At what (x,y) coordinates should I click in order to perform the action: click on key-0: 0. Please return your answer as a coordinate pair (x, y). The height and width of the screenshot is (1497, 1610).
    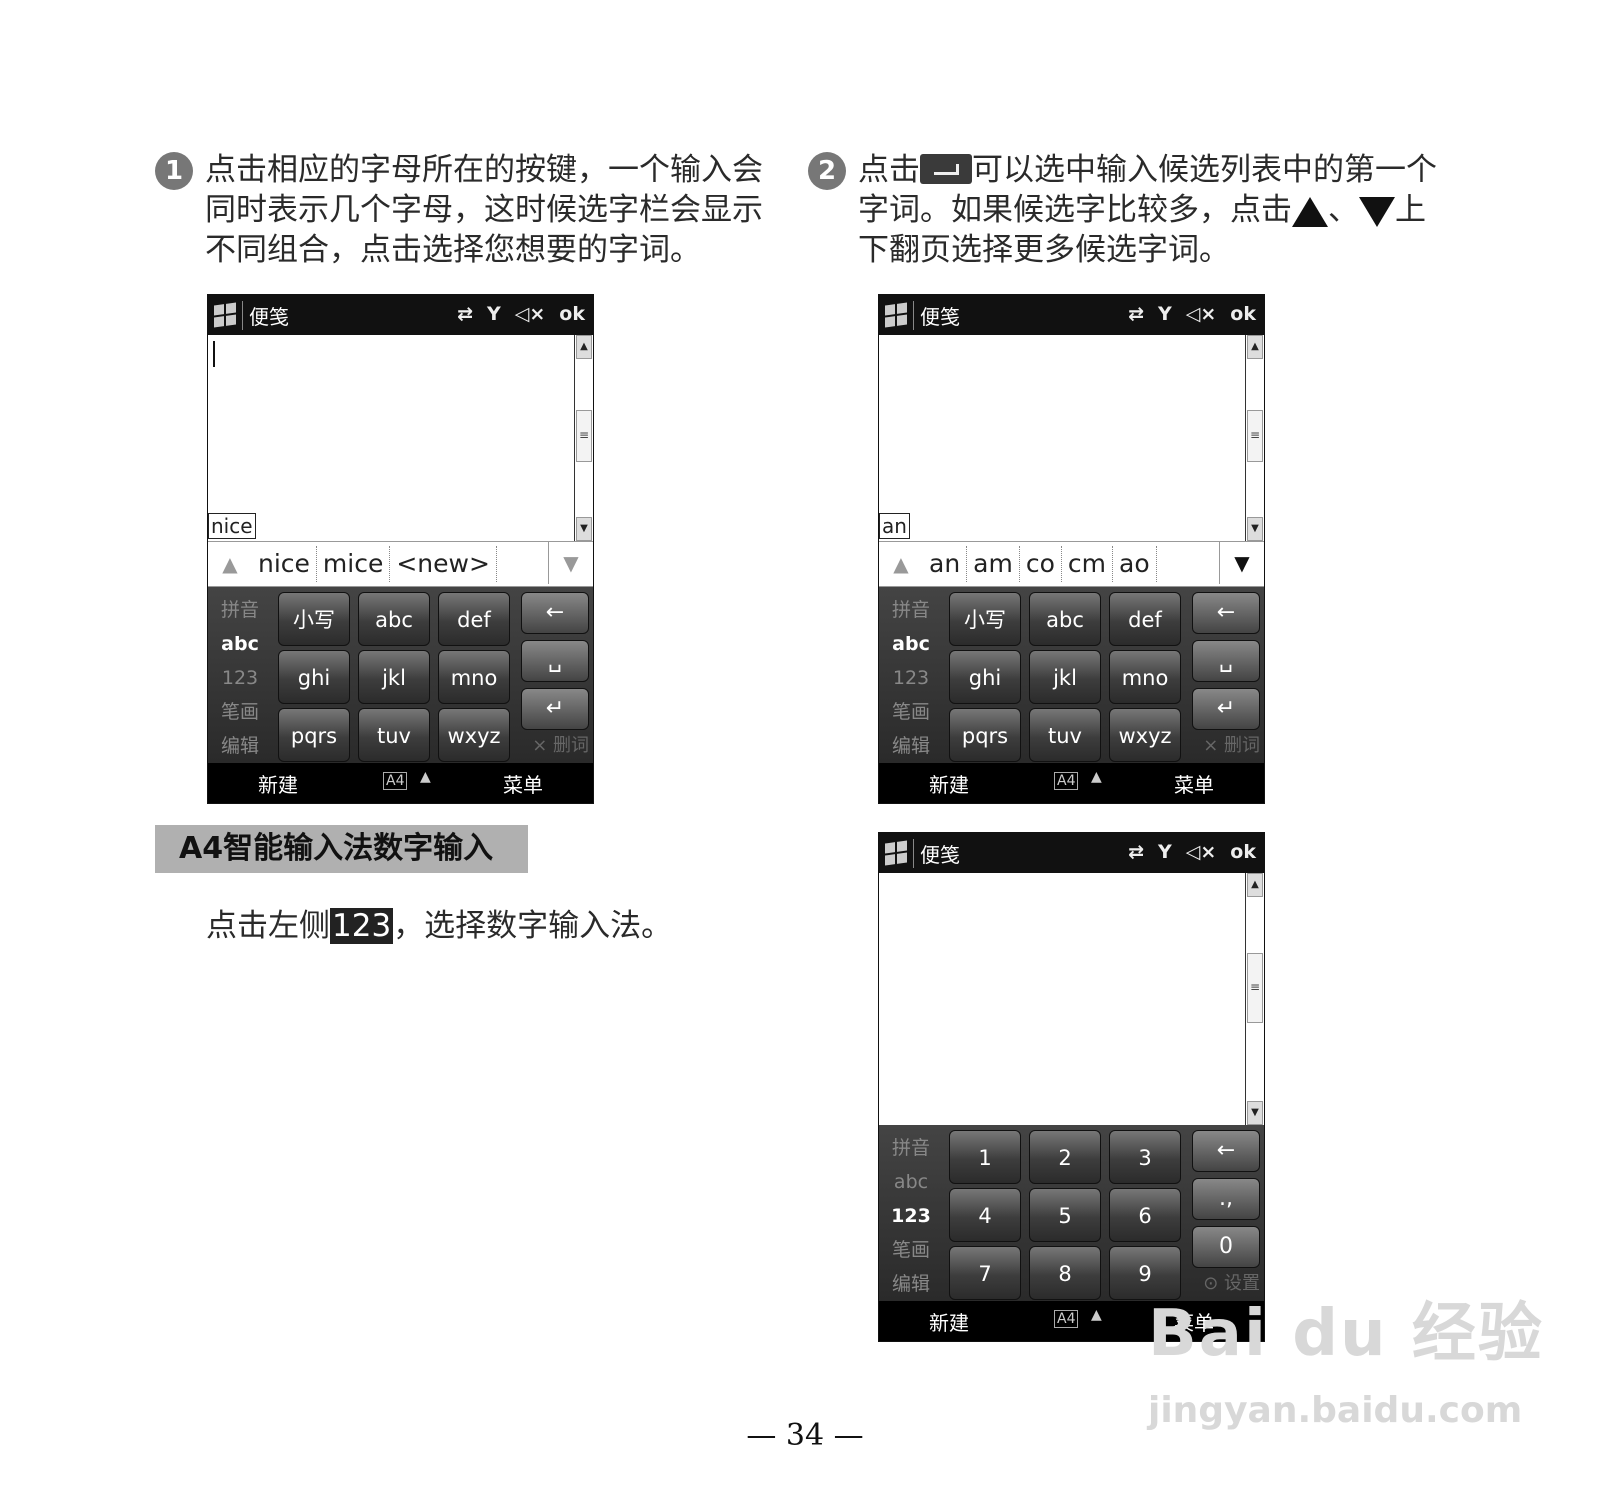
    Looking at the image, I should click on (1226, 1247).